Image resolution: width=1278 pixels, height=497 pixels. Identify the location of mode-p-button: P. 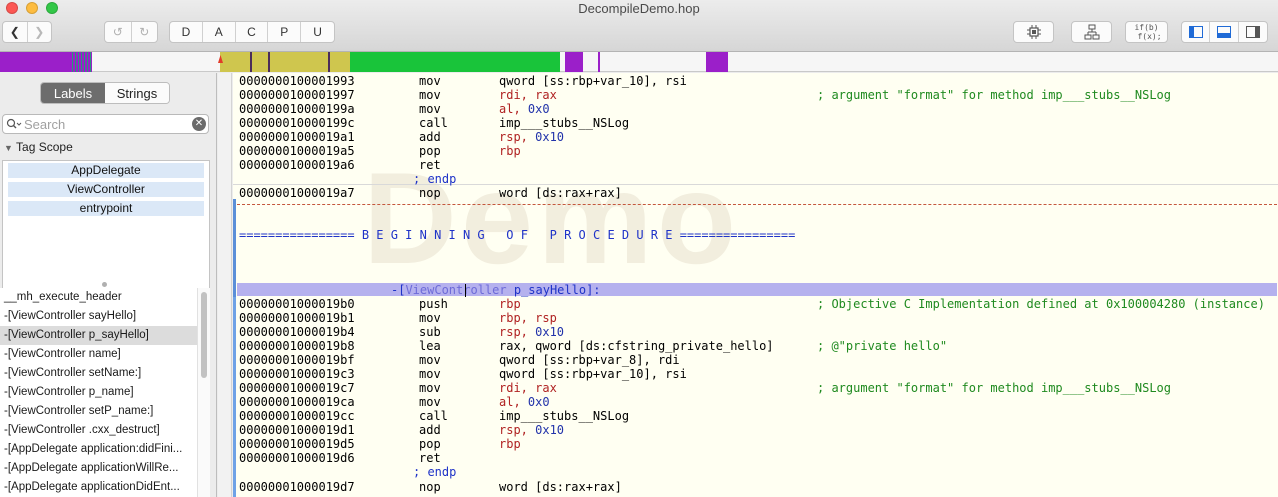
(285, 32).